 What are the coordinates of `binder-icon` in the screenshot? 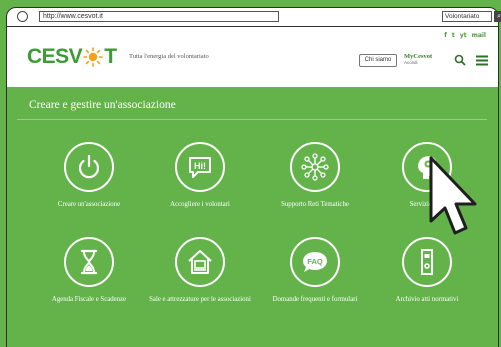 It's located at (427, 262).